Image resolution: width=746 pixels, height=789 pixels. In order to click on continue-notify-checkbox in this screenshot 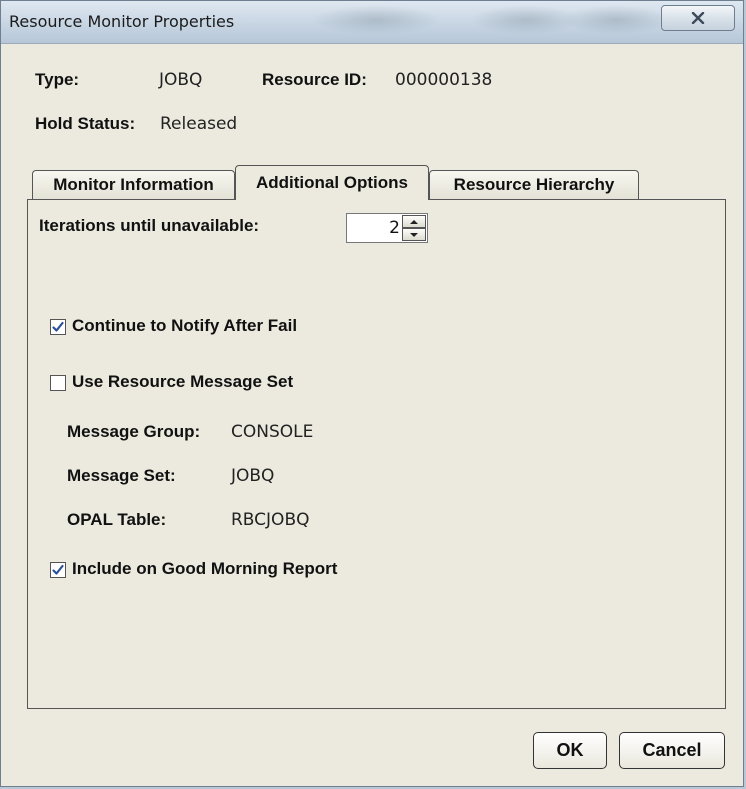, I will do `click(58, 327)`.